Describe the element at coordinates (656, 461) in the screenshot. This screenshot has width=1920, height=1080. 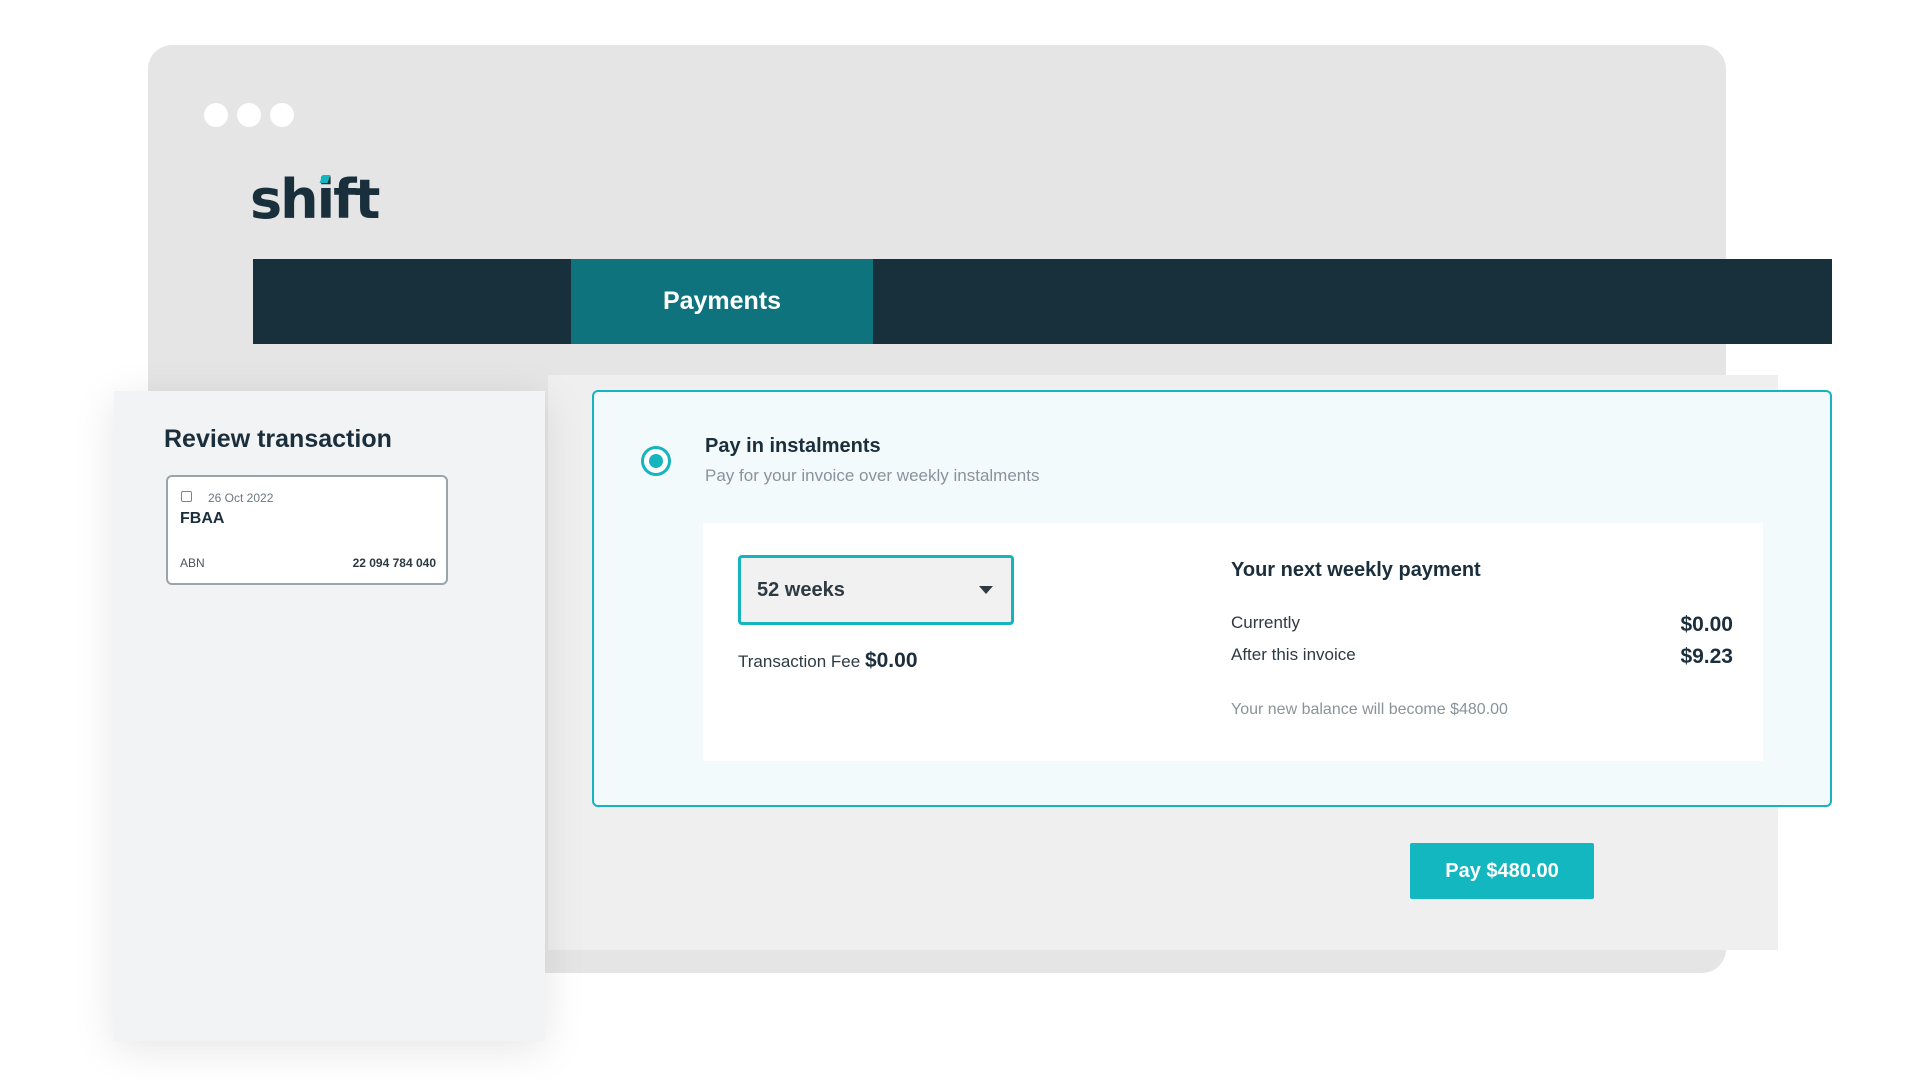
I see `instalments-radio` at that location.